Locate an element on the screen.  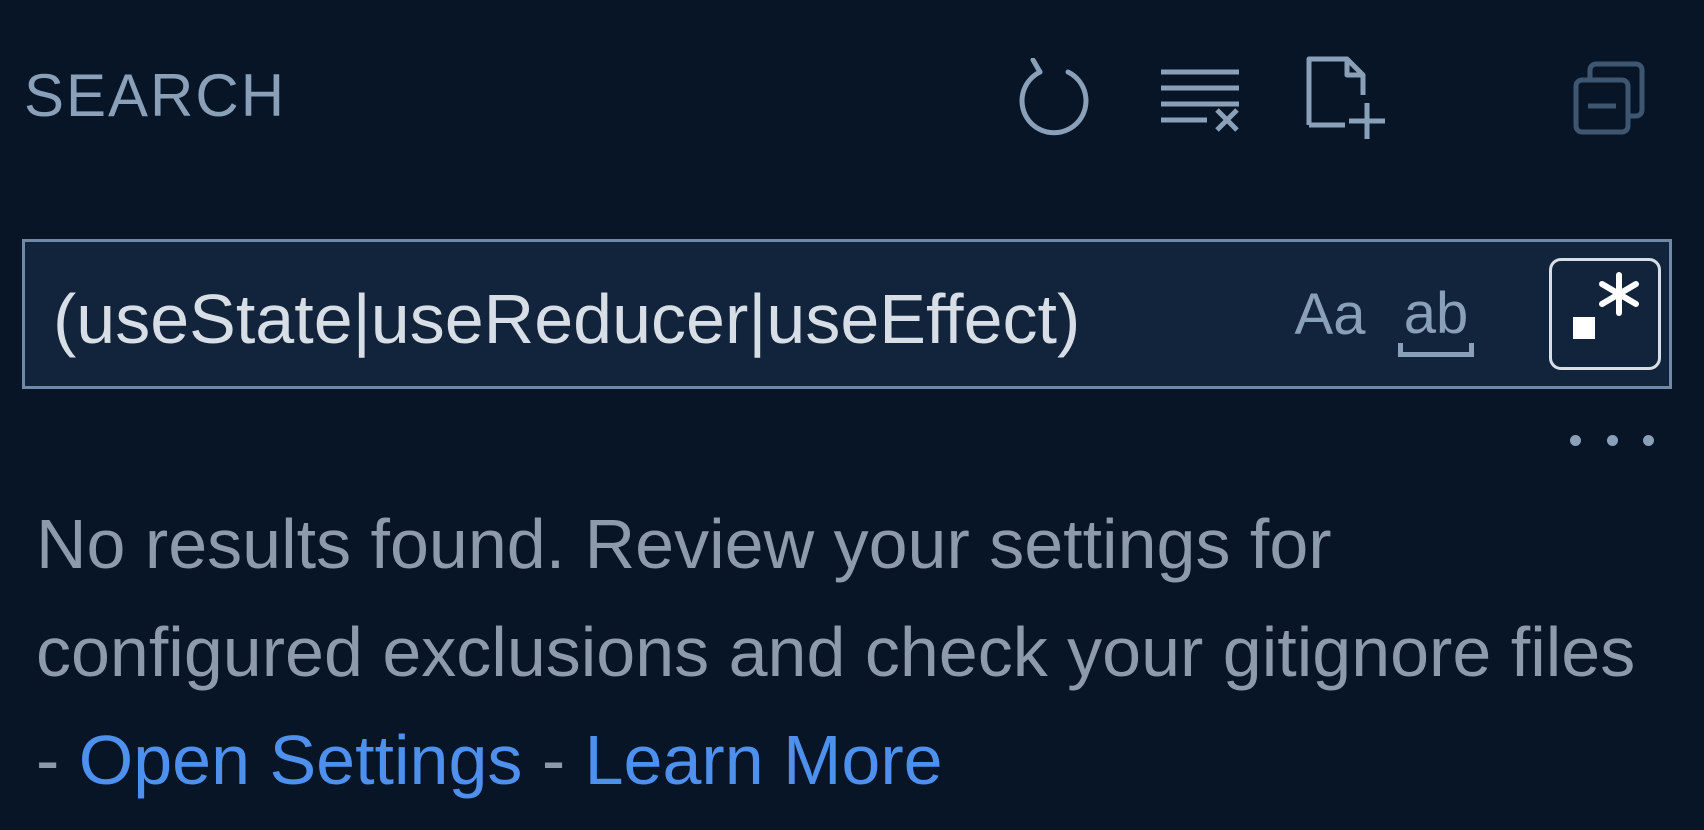
clear-results-icon is located at coordinates (1200, 98).